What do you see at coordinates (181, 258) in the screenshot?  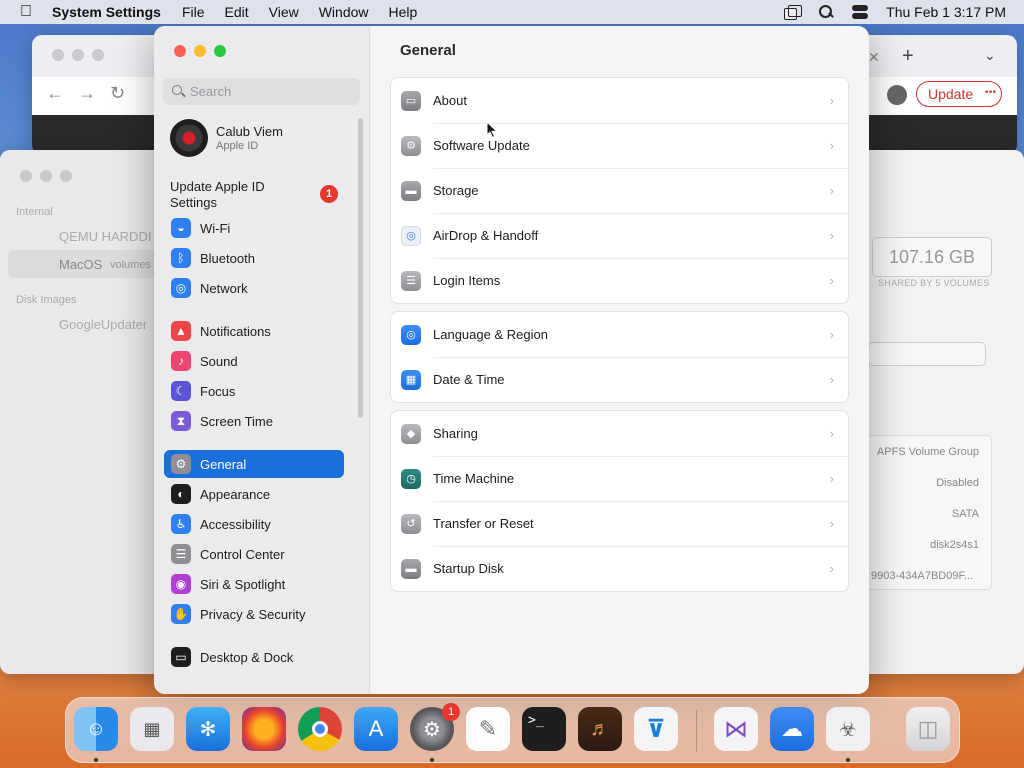 I see `bluetooth-icon: ᛒ` at bounding box center [181, 258].